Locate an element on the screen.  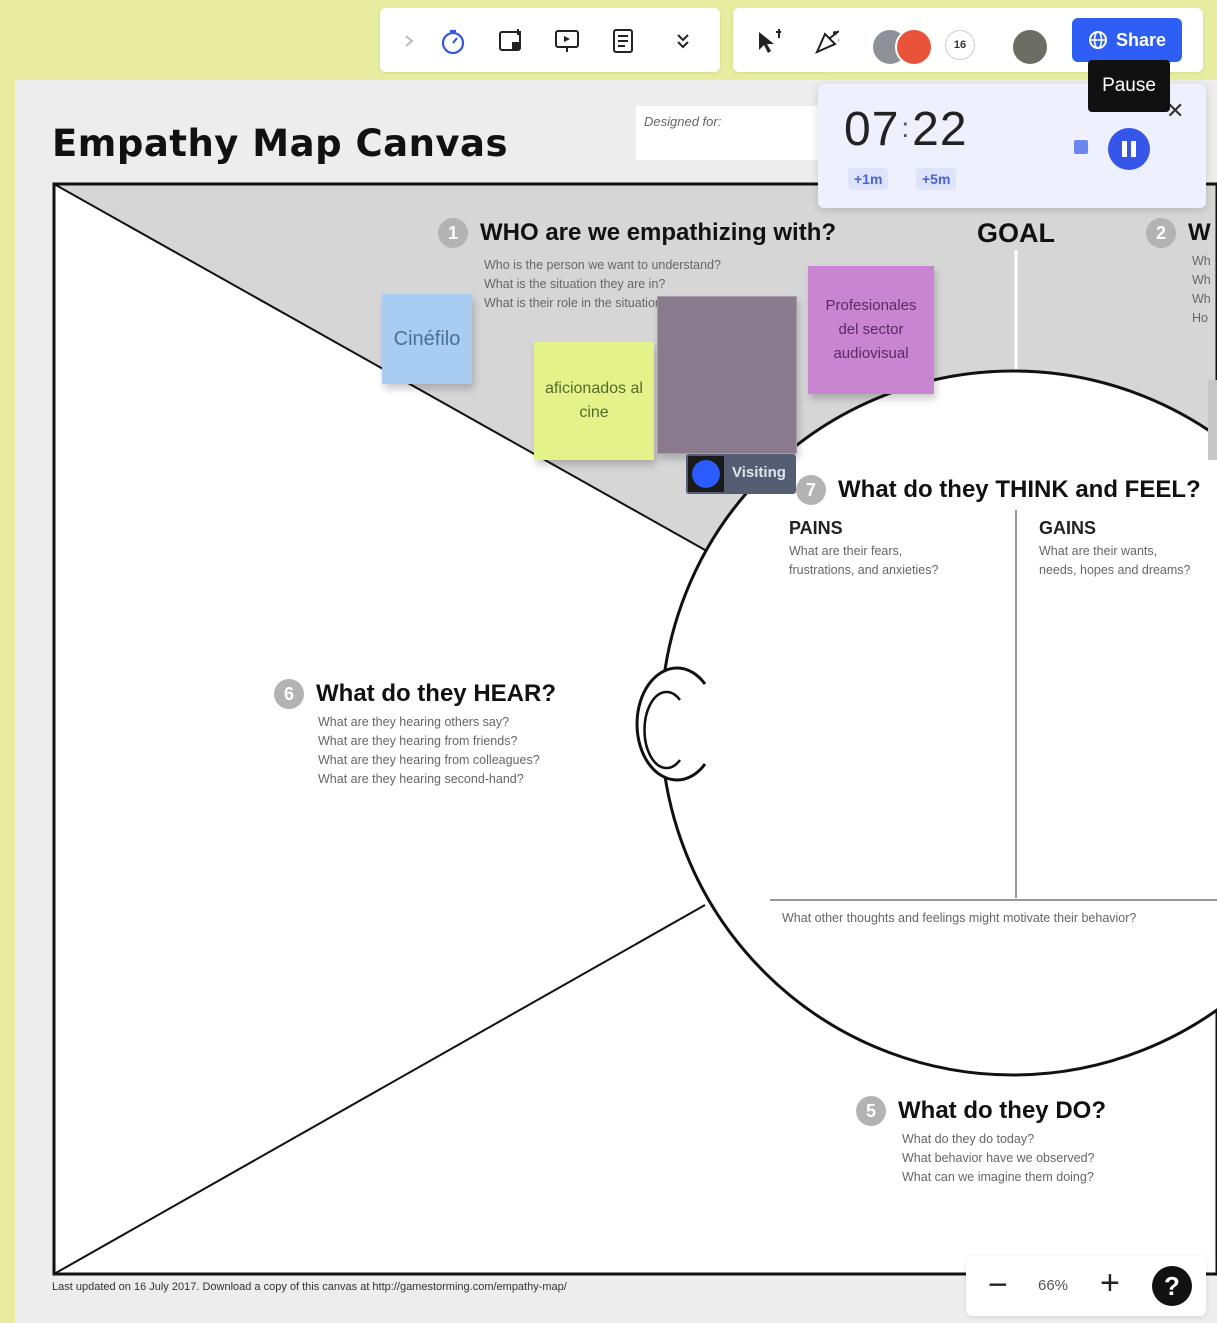
cursor-tool-icon is located at coordinates (768, 41).